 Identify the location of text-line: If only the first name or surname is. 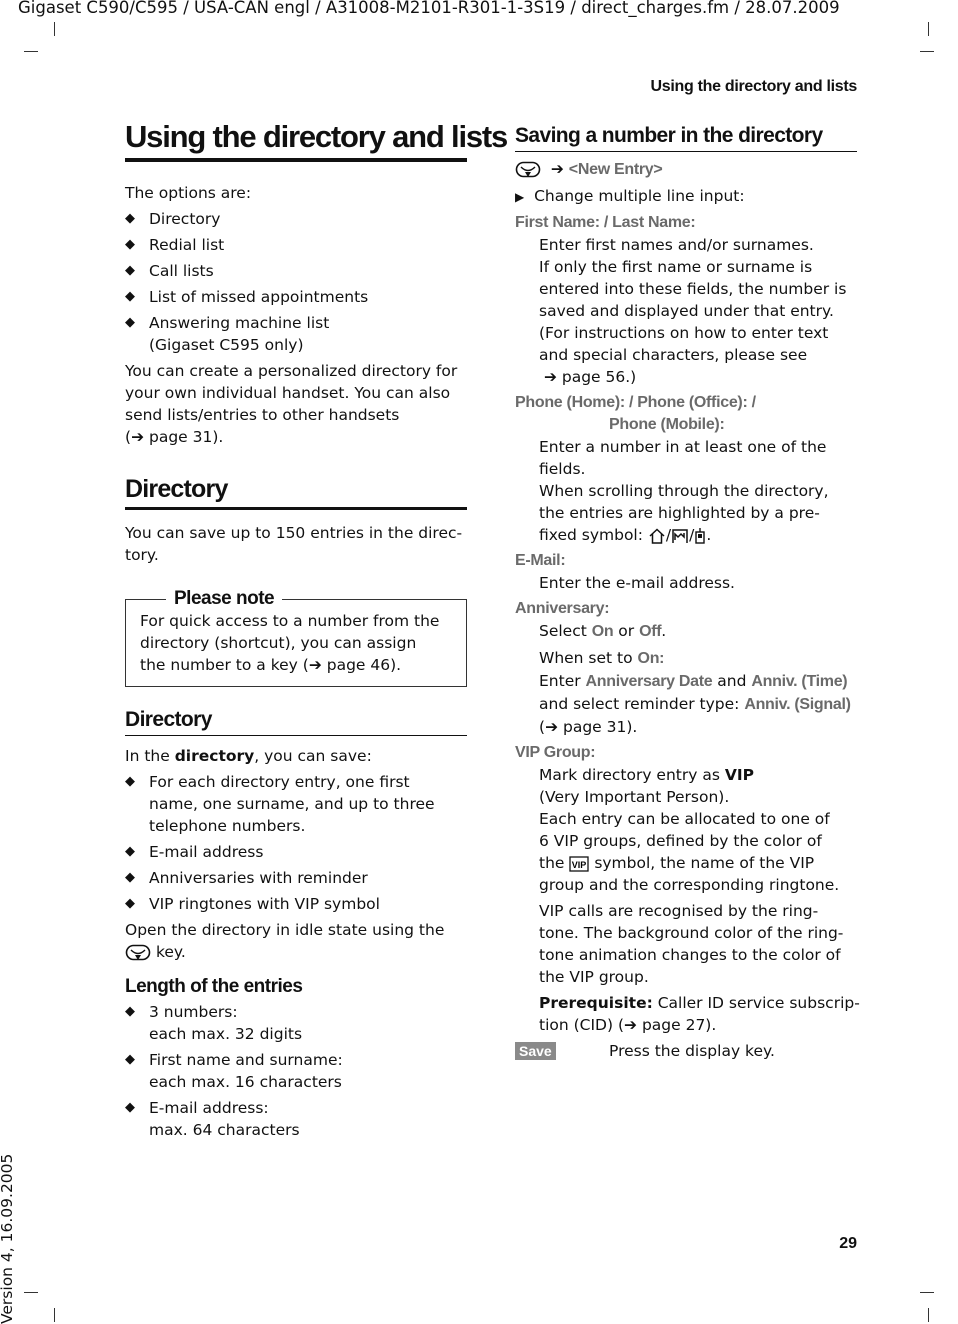
(676, 267).